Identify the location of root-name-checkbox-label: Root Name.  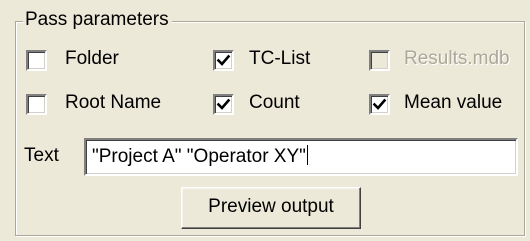
(113, 103).